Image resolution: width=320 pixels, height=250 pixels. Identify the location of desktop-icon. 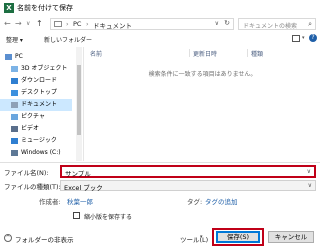
(14, 92).